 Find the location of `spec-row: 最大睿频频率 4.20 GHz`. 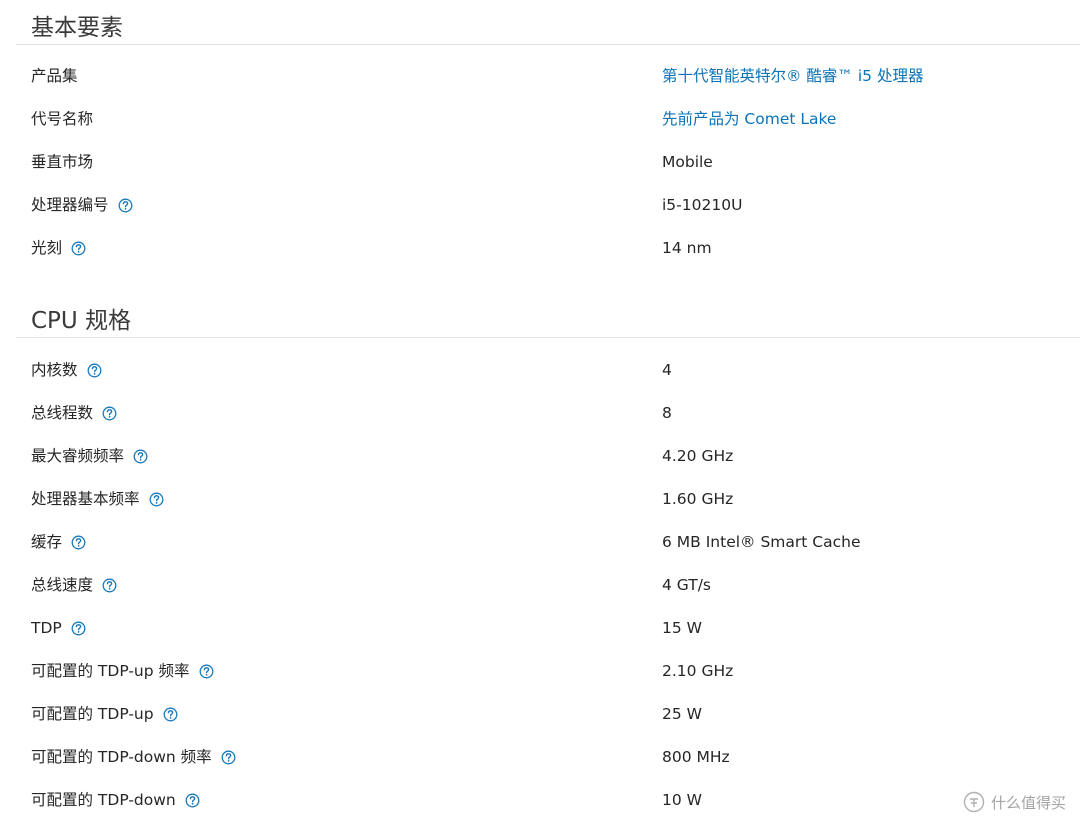

spec-row: 最大睿频频率 4.20 GHz is located at coordinates (540, 456).